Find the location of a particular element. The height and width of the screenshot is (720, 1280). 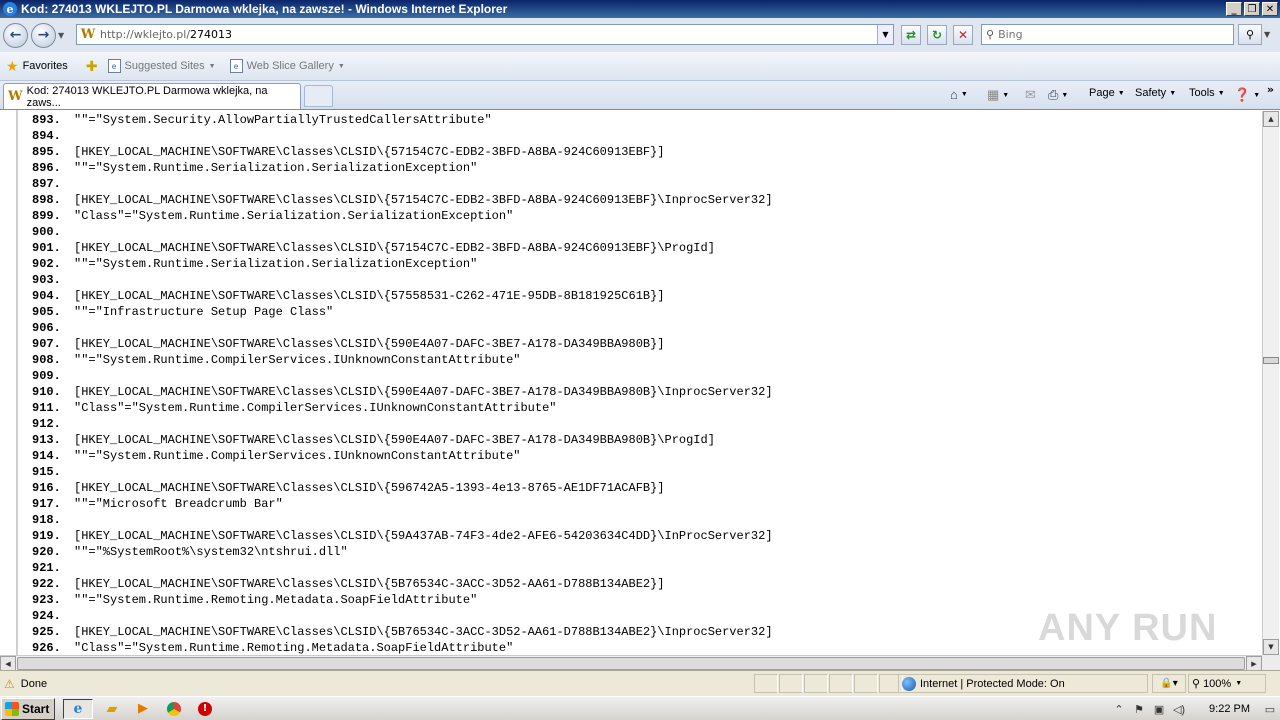

code-line: 909. is located at coordinates (646, 376).